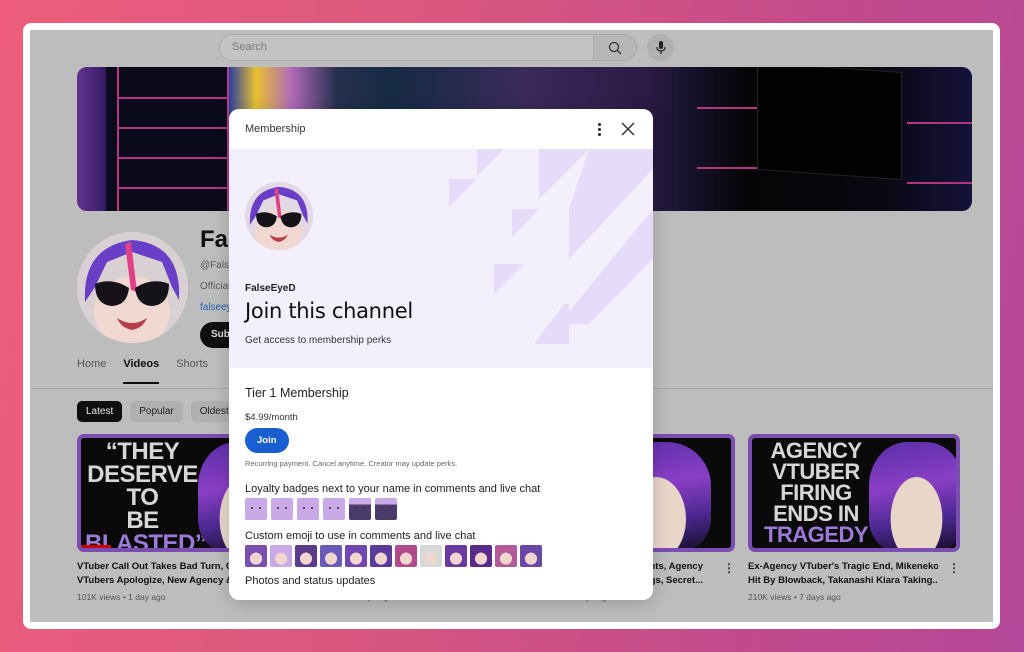 This screenshot has height=652, width=1024. Describe the element at coordinates (215, 286) in the screenshot. I see `channel-description: Official` at that location.